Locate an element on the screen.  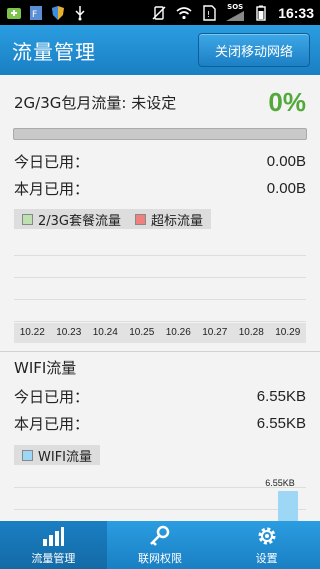
key-icon is located at coordinates (160, 535).